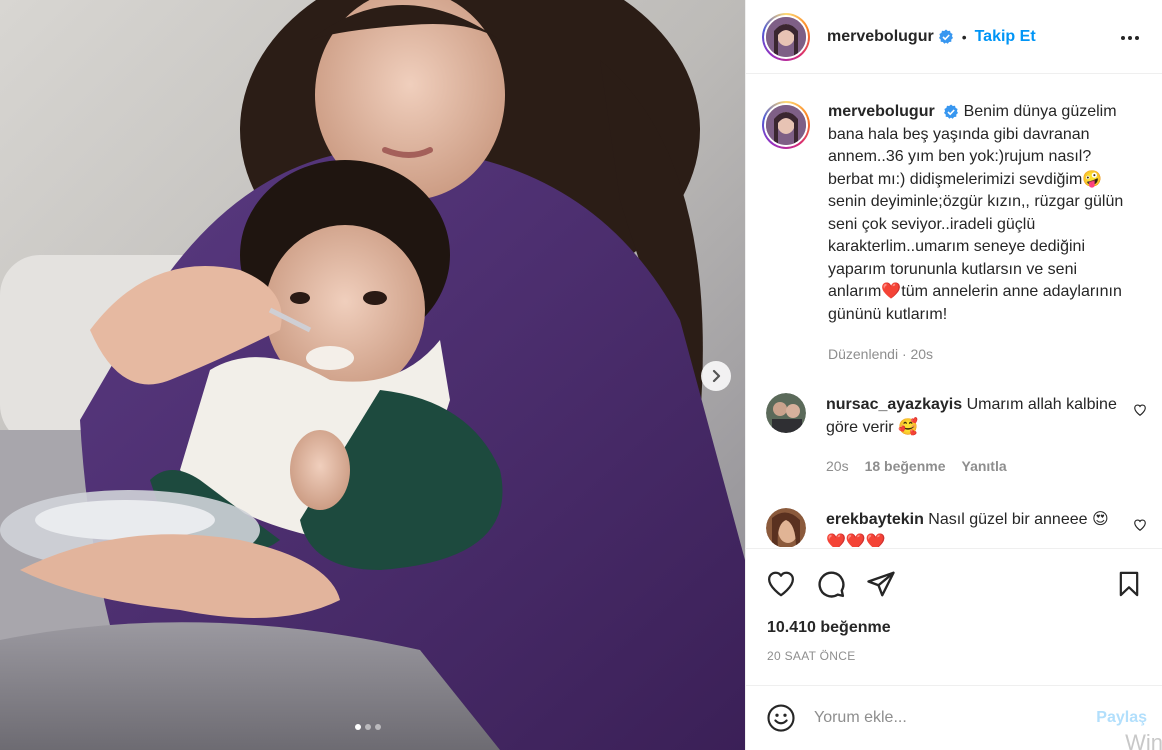 The height and width of the screenshot is (750, 1162). I want to click on emoji-smiley-icon, so click(781, 718).